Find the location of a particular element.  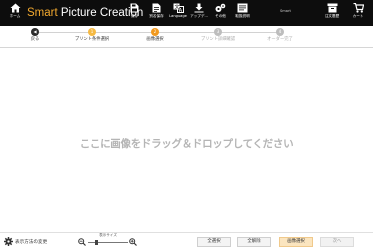

zoom-control: 表示サイズ is located at coordinates (108, 241).